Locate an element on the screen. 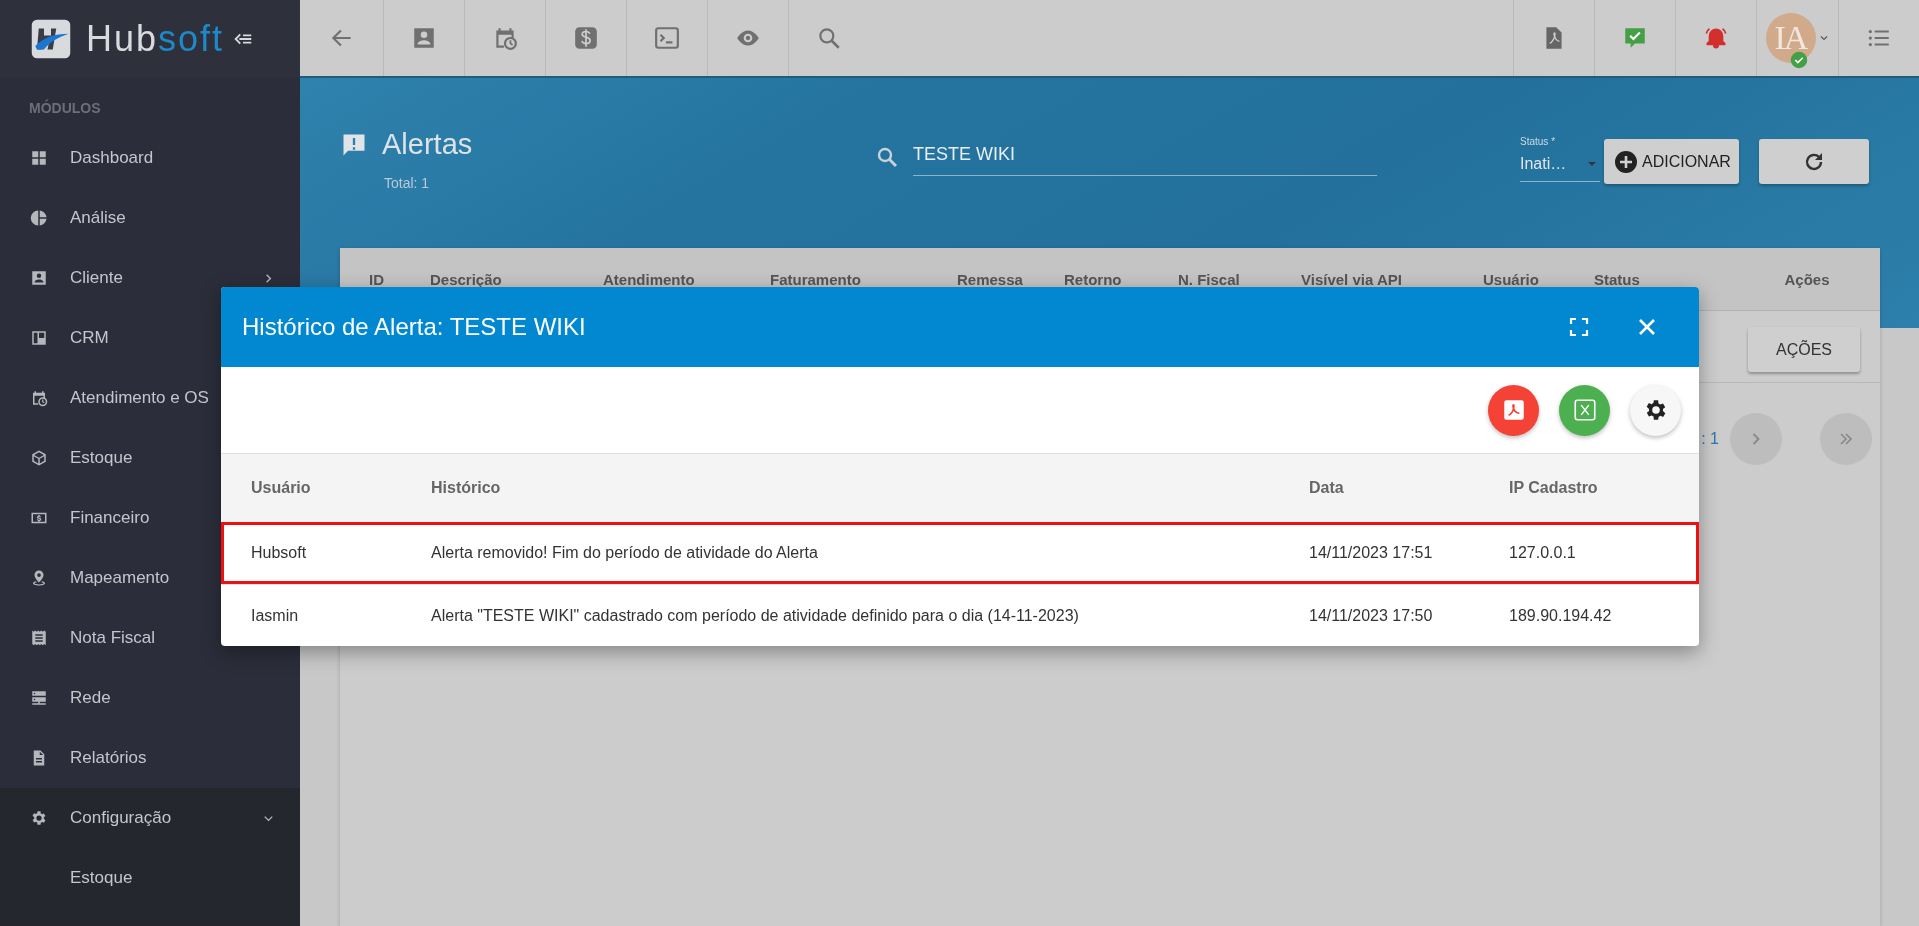 The image size is (1919, 926). column-header: Retorno is located at coordinates (1093, 279).